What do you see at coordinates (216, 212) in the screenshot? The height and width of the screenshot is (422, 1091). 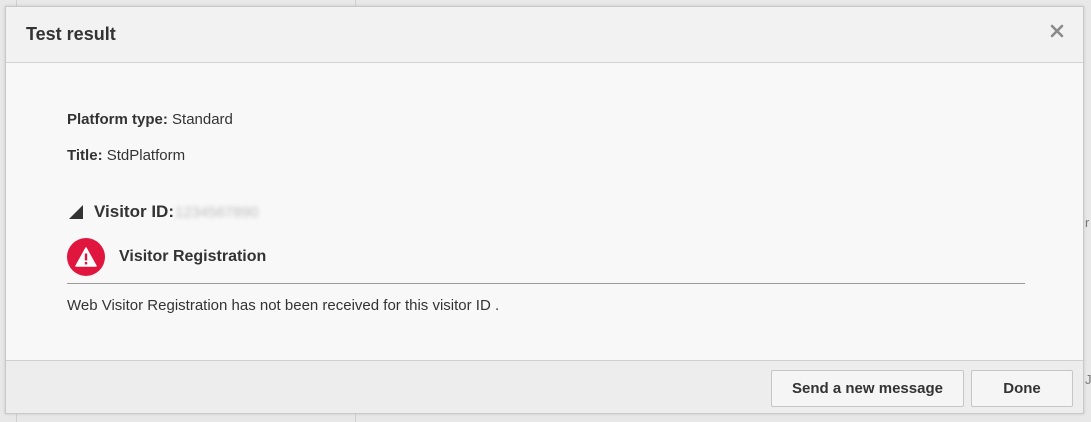 I see `visitor-id-value: 1234567890` at bounding box center [216, 212].